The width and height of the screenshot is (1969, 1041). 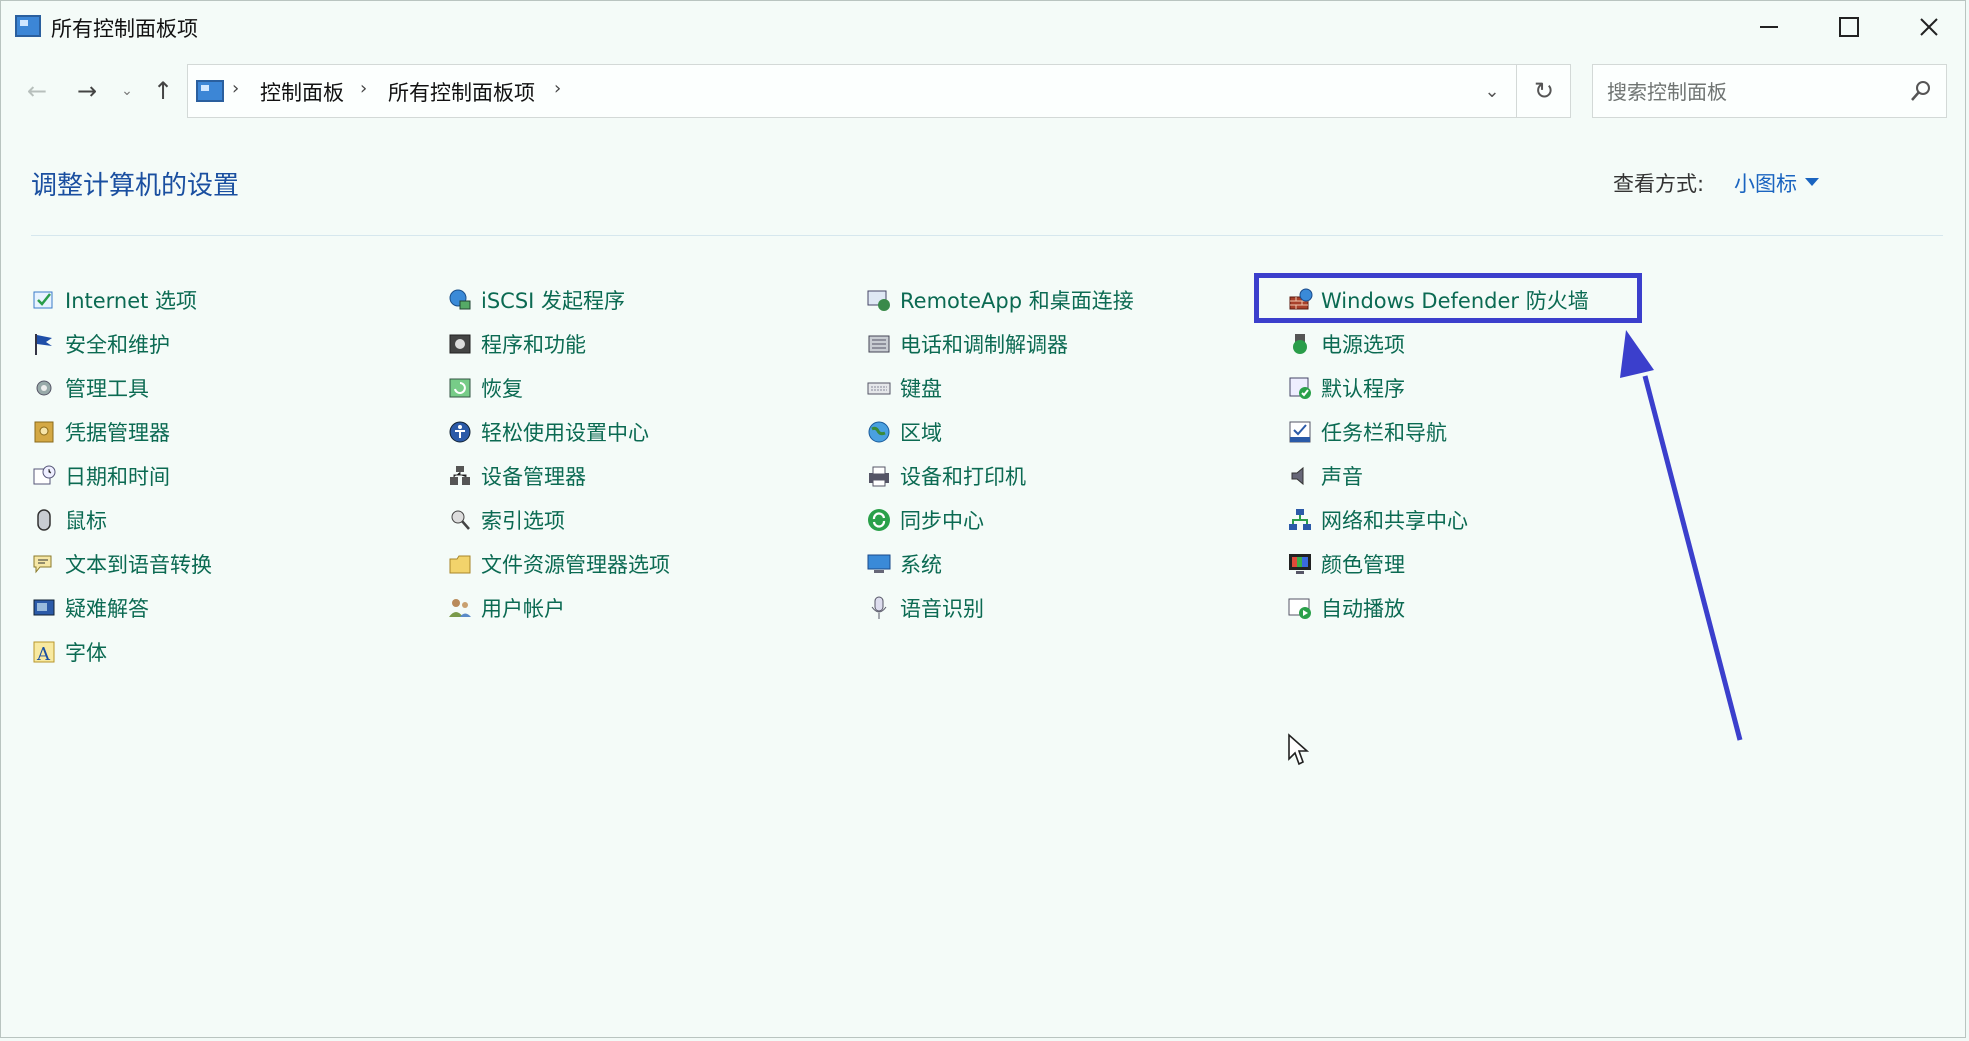 I want to click on mouse-cursor-icon, so click(x=1299, y=749).